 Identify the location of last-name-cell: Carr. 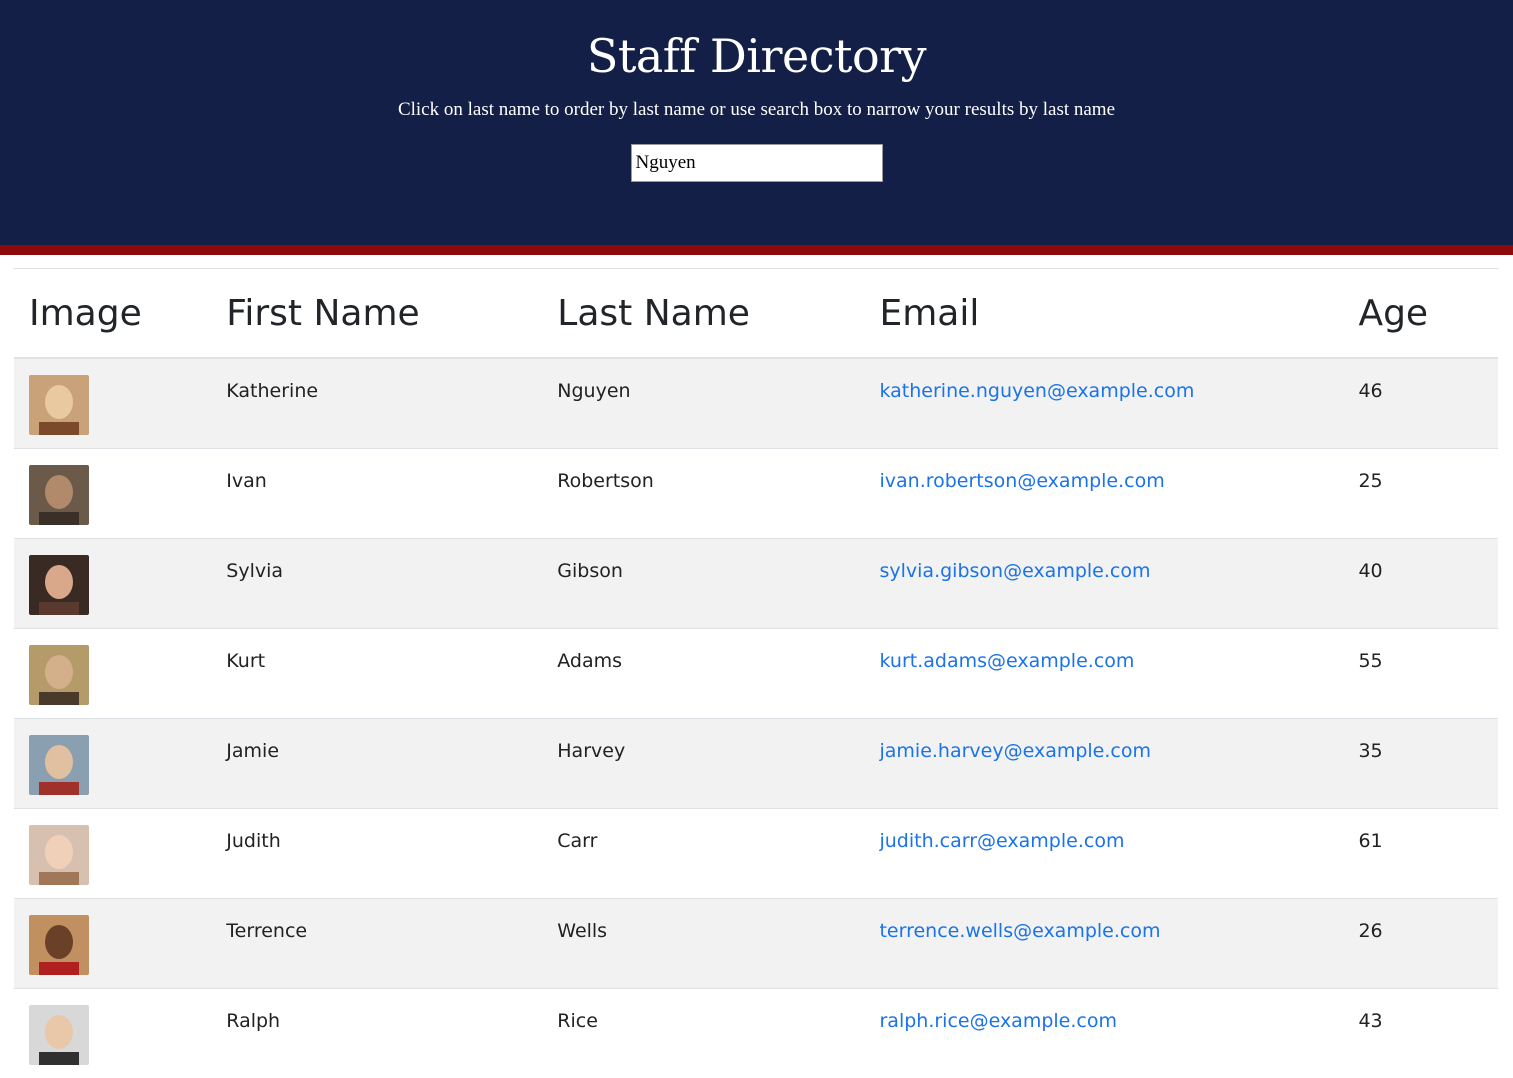
(703, 852).